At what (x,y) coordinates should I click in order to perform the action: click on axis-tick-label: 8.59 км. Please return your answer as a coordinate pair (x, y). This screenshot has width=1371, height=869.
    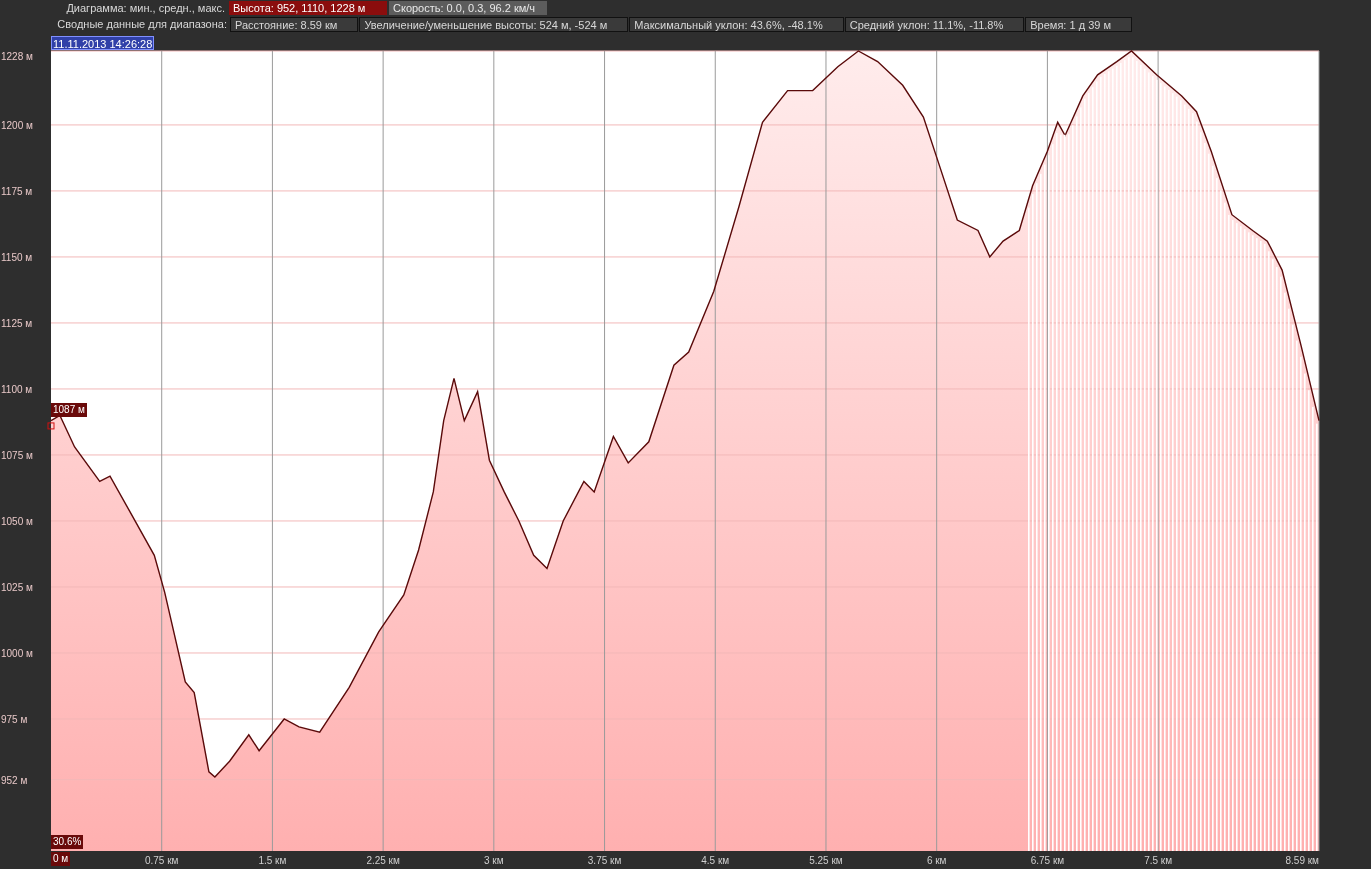
    Looking at the image, I should click on (1302, 860).